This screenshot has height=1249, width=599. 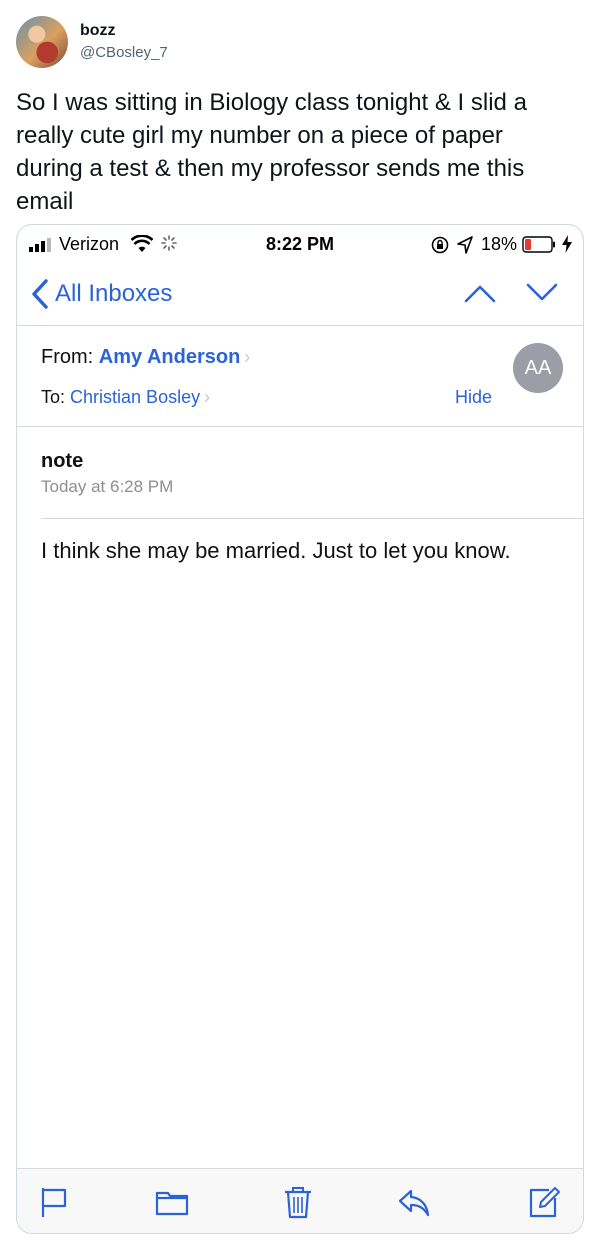 I want to click on to-label: To:, so click(x=53, y=397).